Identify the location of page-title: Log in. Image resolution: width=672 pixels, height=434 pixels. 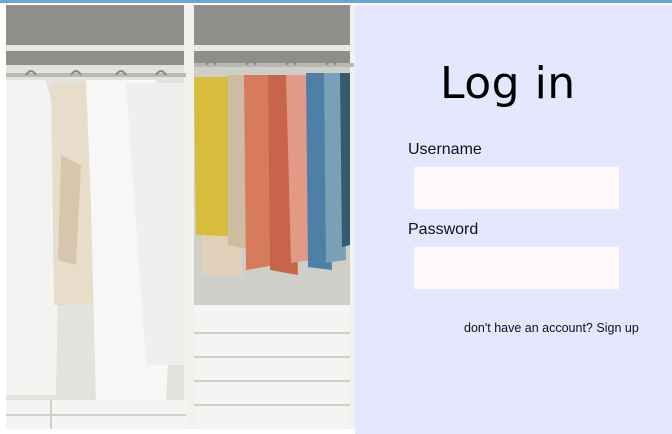
(508, 83).